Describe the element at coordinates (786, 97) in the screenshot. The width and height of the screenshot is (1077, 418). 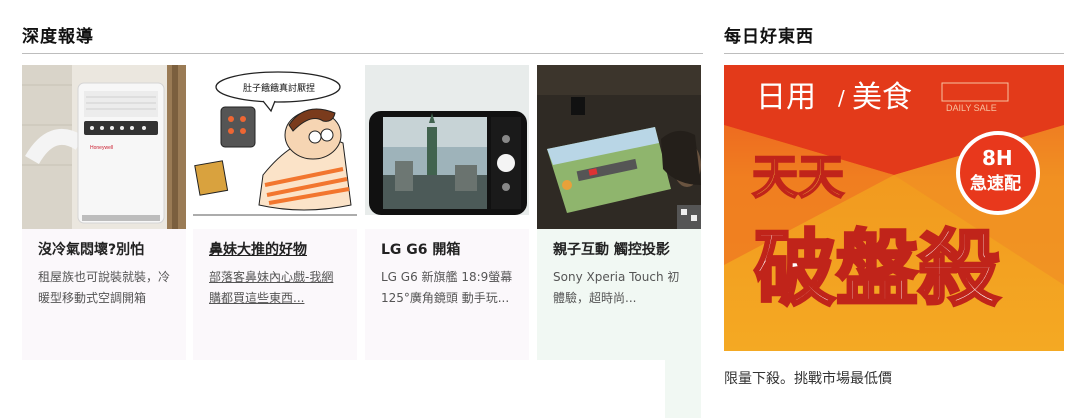
I see `promo-header-left: 日用` at that location.